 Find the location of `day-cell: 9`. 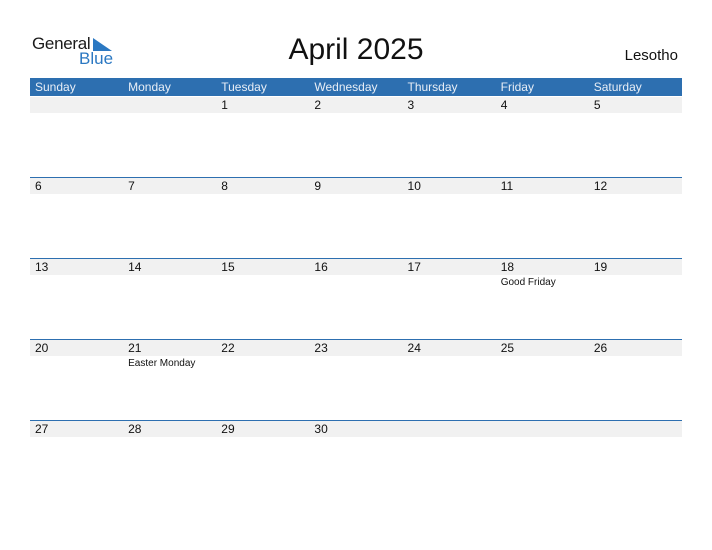

day-cell: 9 is located at coordinates (355, 218).